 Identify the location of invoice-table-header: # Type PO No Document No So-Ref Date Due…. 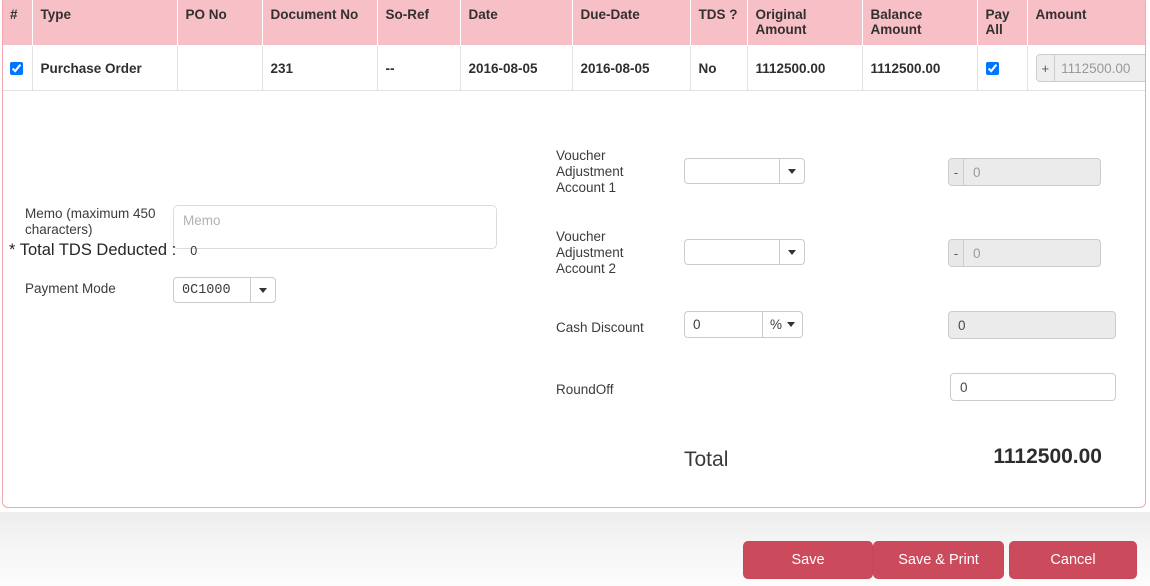
(574, 23).